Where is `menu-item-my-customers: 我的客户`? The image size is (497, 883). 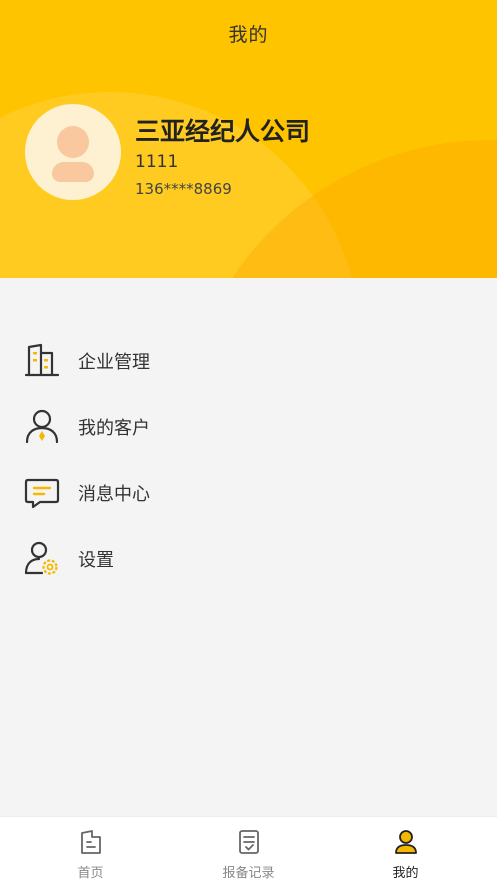 menu-item-my-customers: 我的客户 is located at coordinates (248, 427).